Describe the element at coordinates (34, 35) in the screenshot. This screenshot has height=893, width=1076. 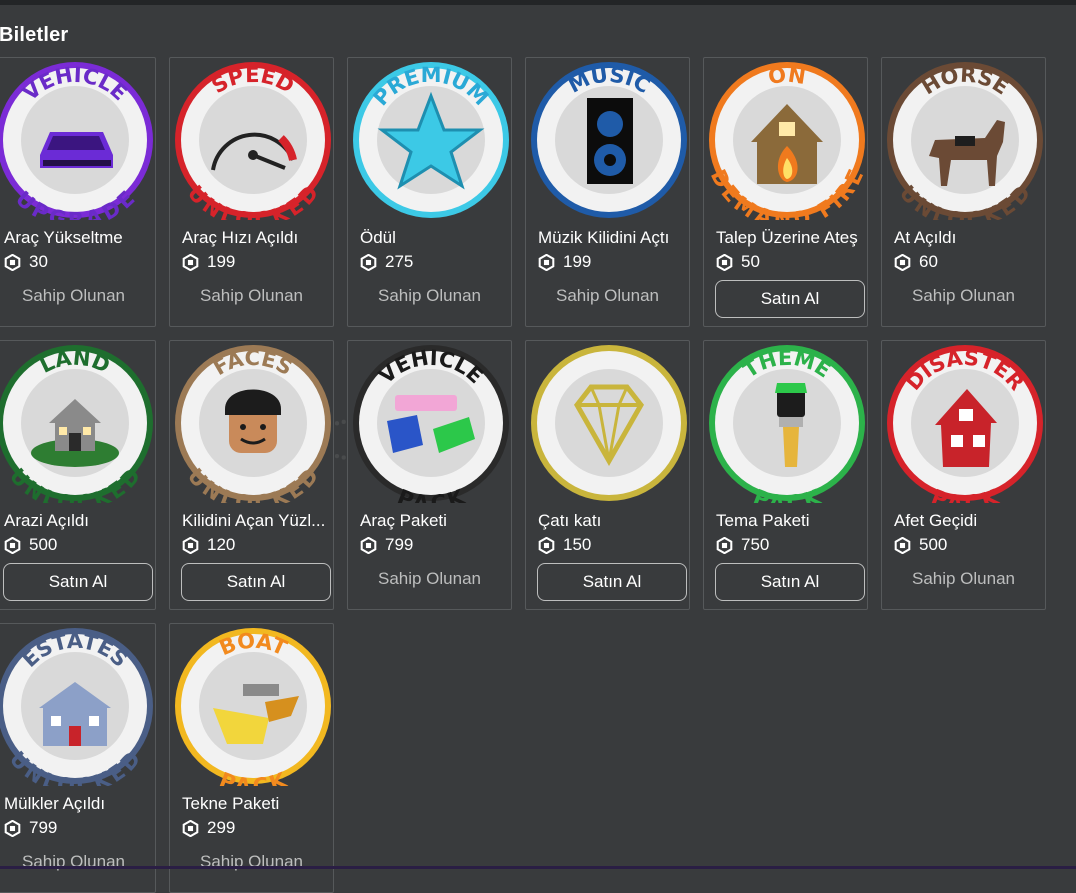
I see `section-title: Biletler` at that location.